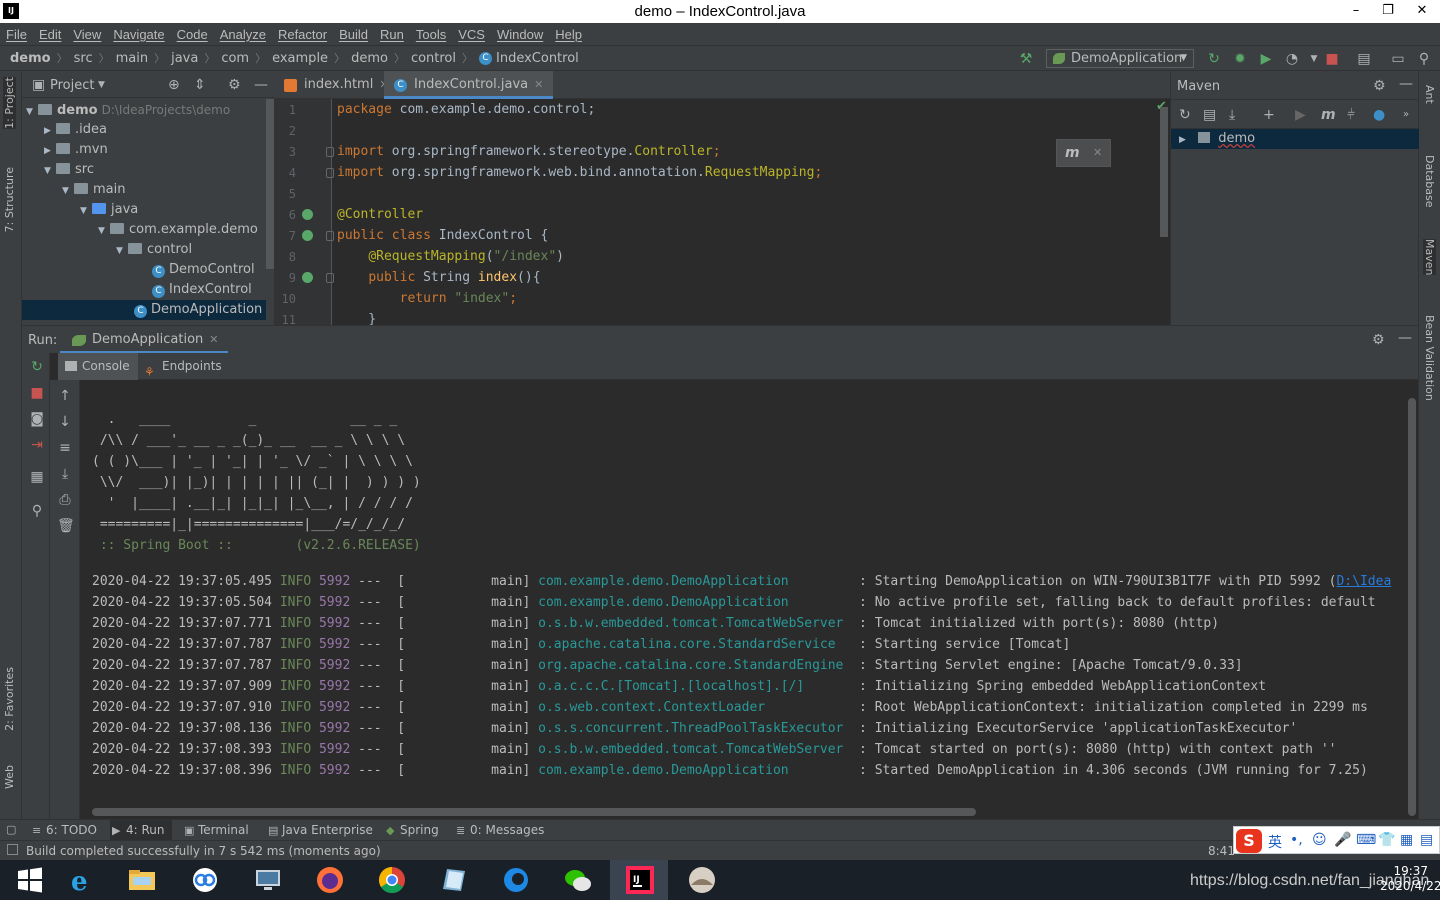 This screenshot has width=1440, height=900. What do you see at coordinates (101, 85) in the screenshot?
I see `chevron-down-icon: ▼` at bounding box center [101, 85].